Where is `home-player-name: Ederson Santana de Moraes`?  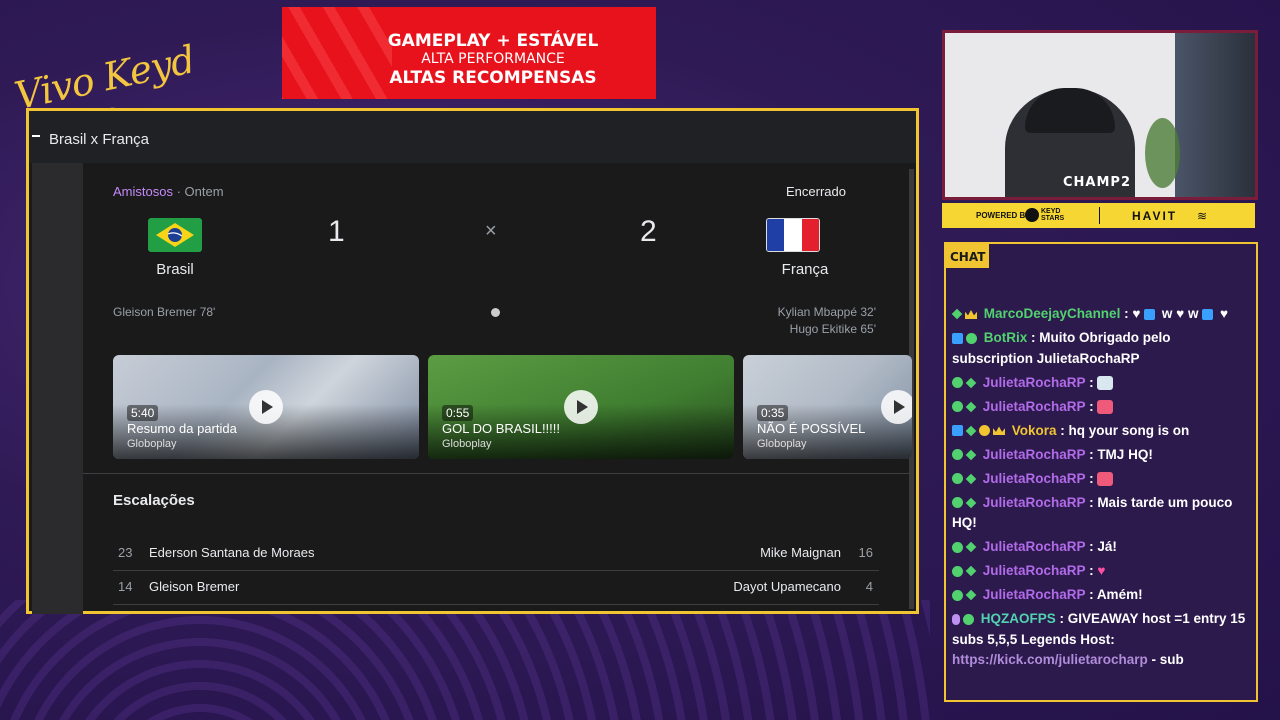
home-player-name: Ederson Santana de Moraes is located at coordinates (232, 552).